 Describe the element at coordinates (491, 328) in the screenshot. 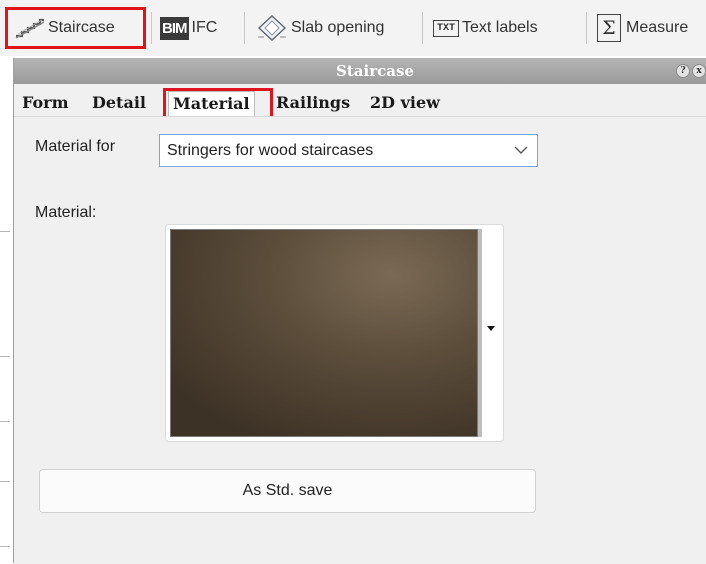

I see `dropdown-arrow-icon` at that location.